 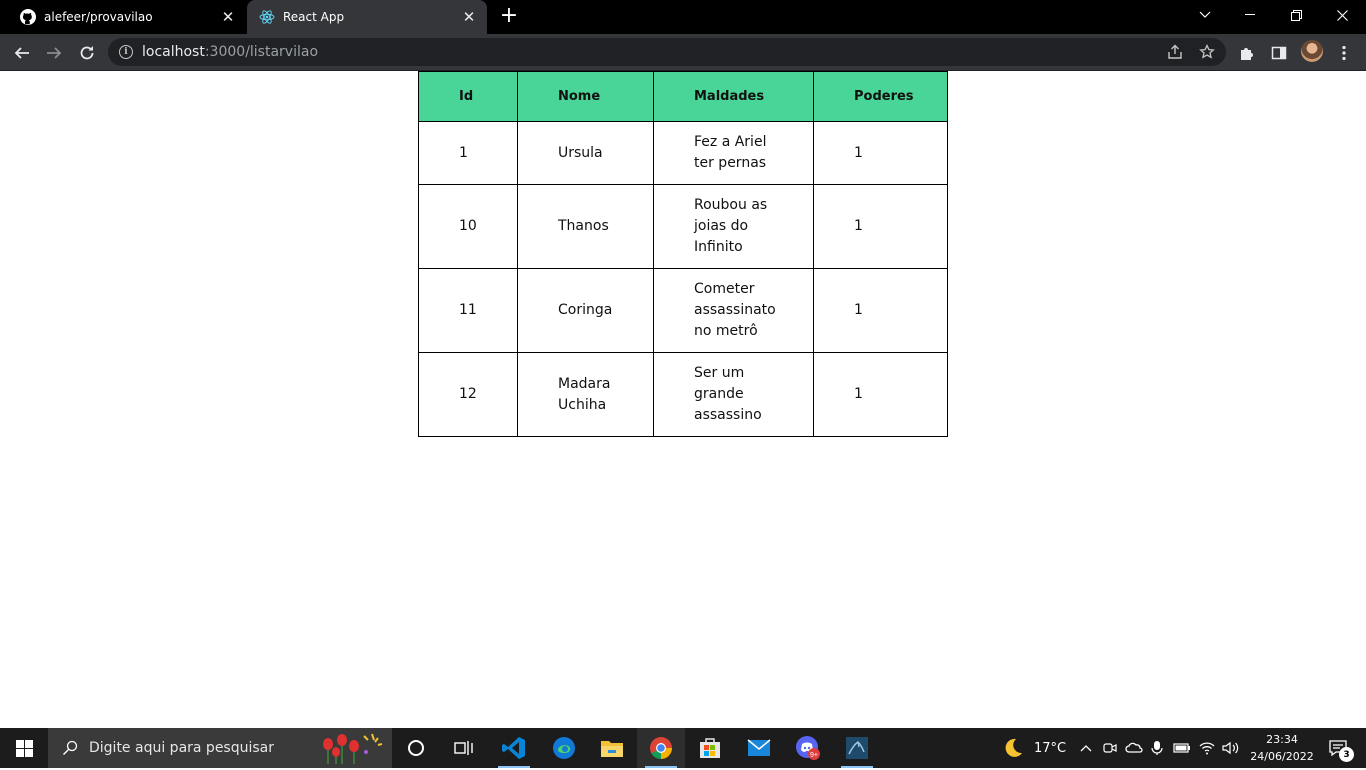 I want to click on side-panel-icon, so click(x=1279, y=53).